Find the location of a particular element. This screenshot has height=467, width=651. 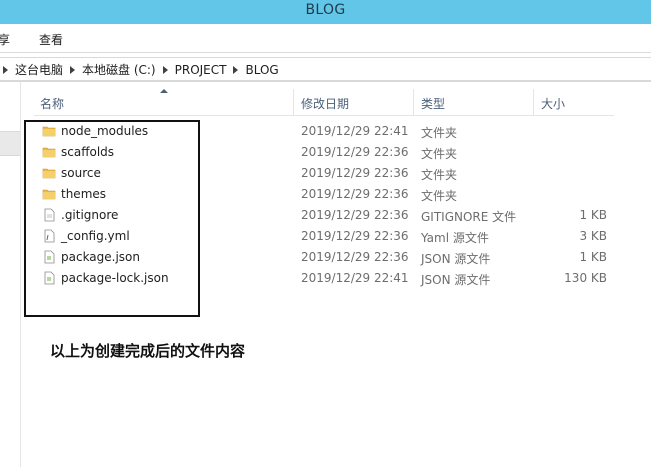

column-header-type: 类型 is located at coordinates (433, 103).